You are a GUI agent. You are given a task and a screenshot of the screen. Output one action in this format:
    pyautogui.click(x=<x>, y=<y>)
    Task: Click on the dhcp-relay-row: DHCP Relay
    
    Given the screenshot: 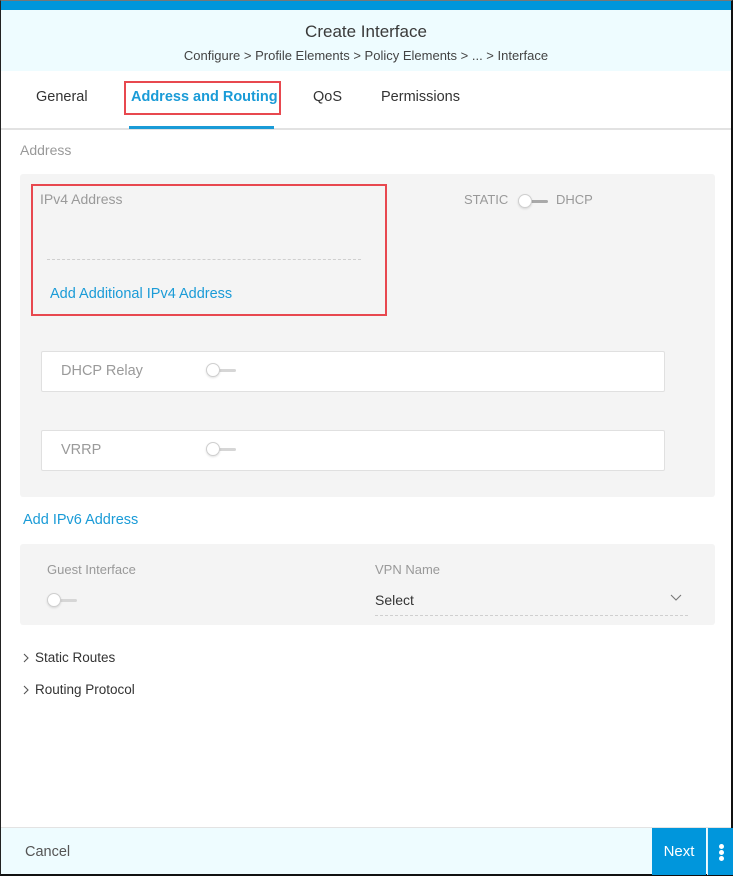 What is the action you would take?
    pyautogui.click(x=353, y=371)
    